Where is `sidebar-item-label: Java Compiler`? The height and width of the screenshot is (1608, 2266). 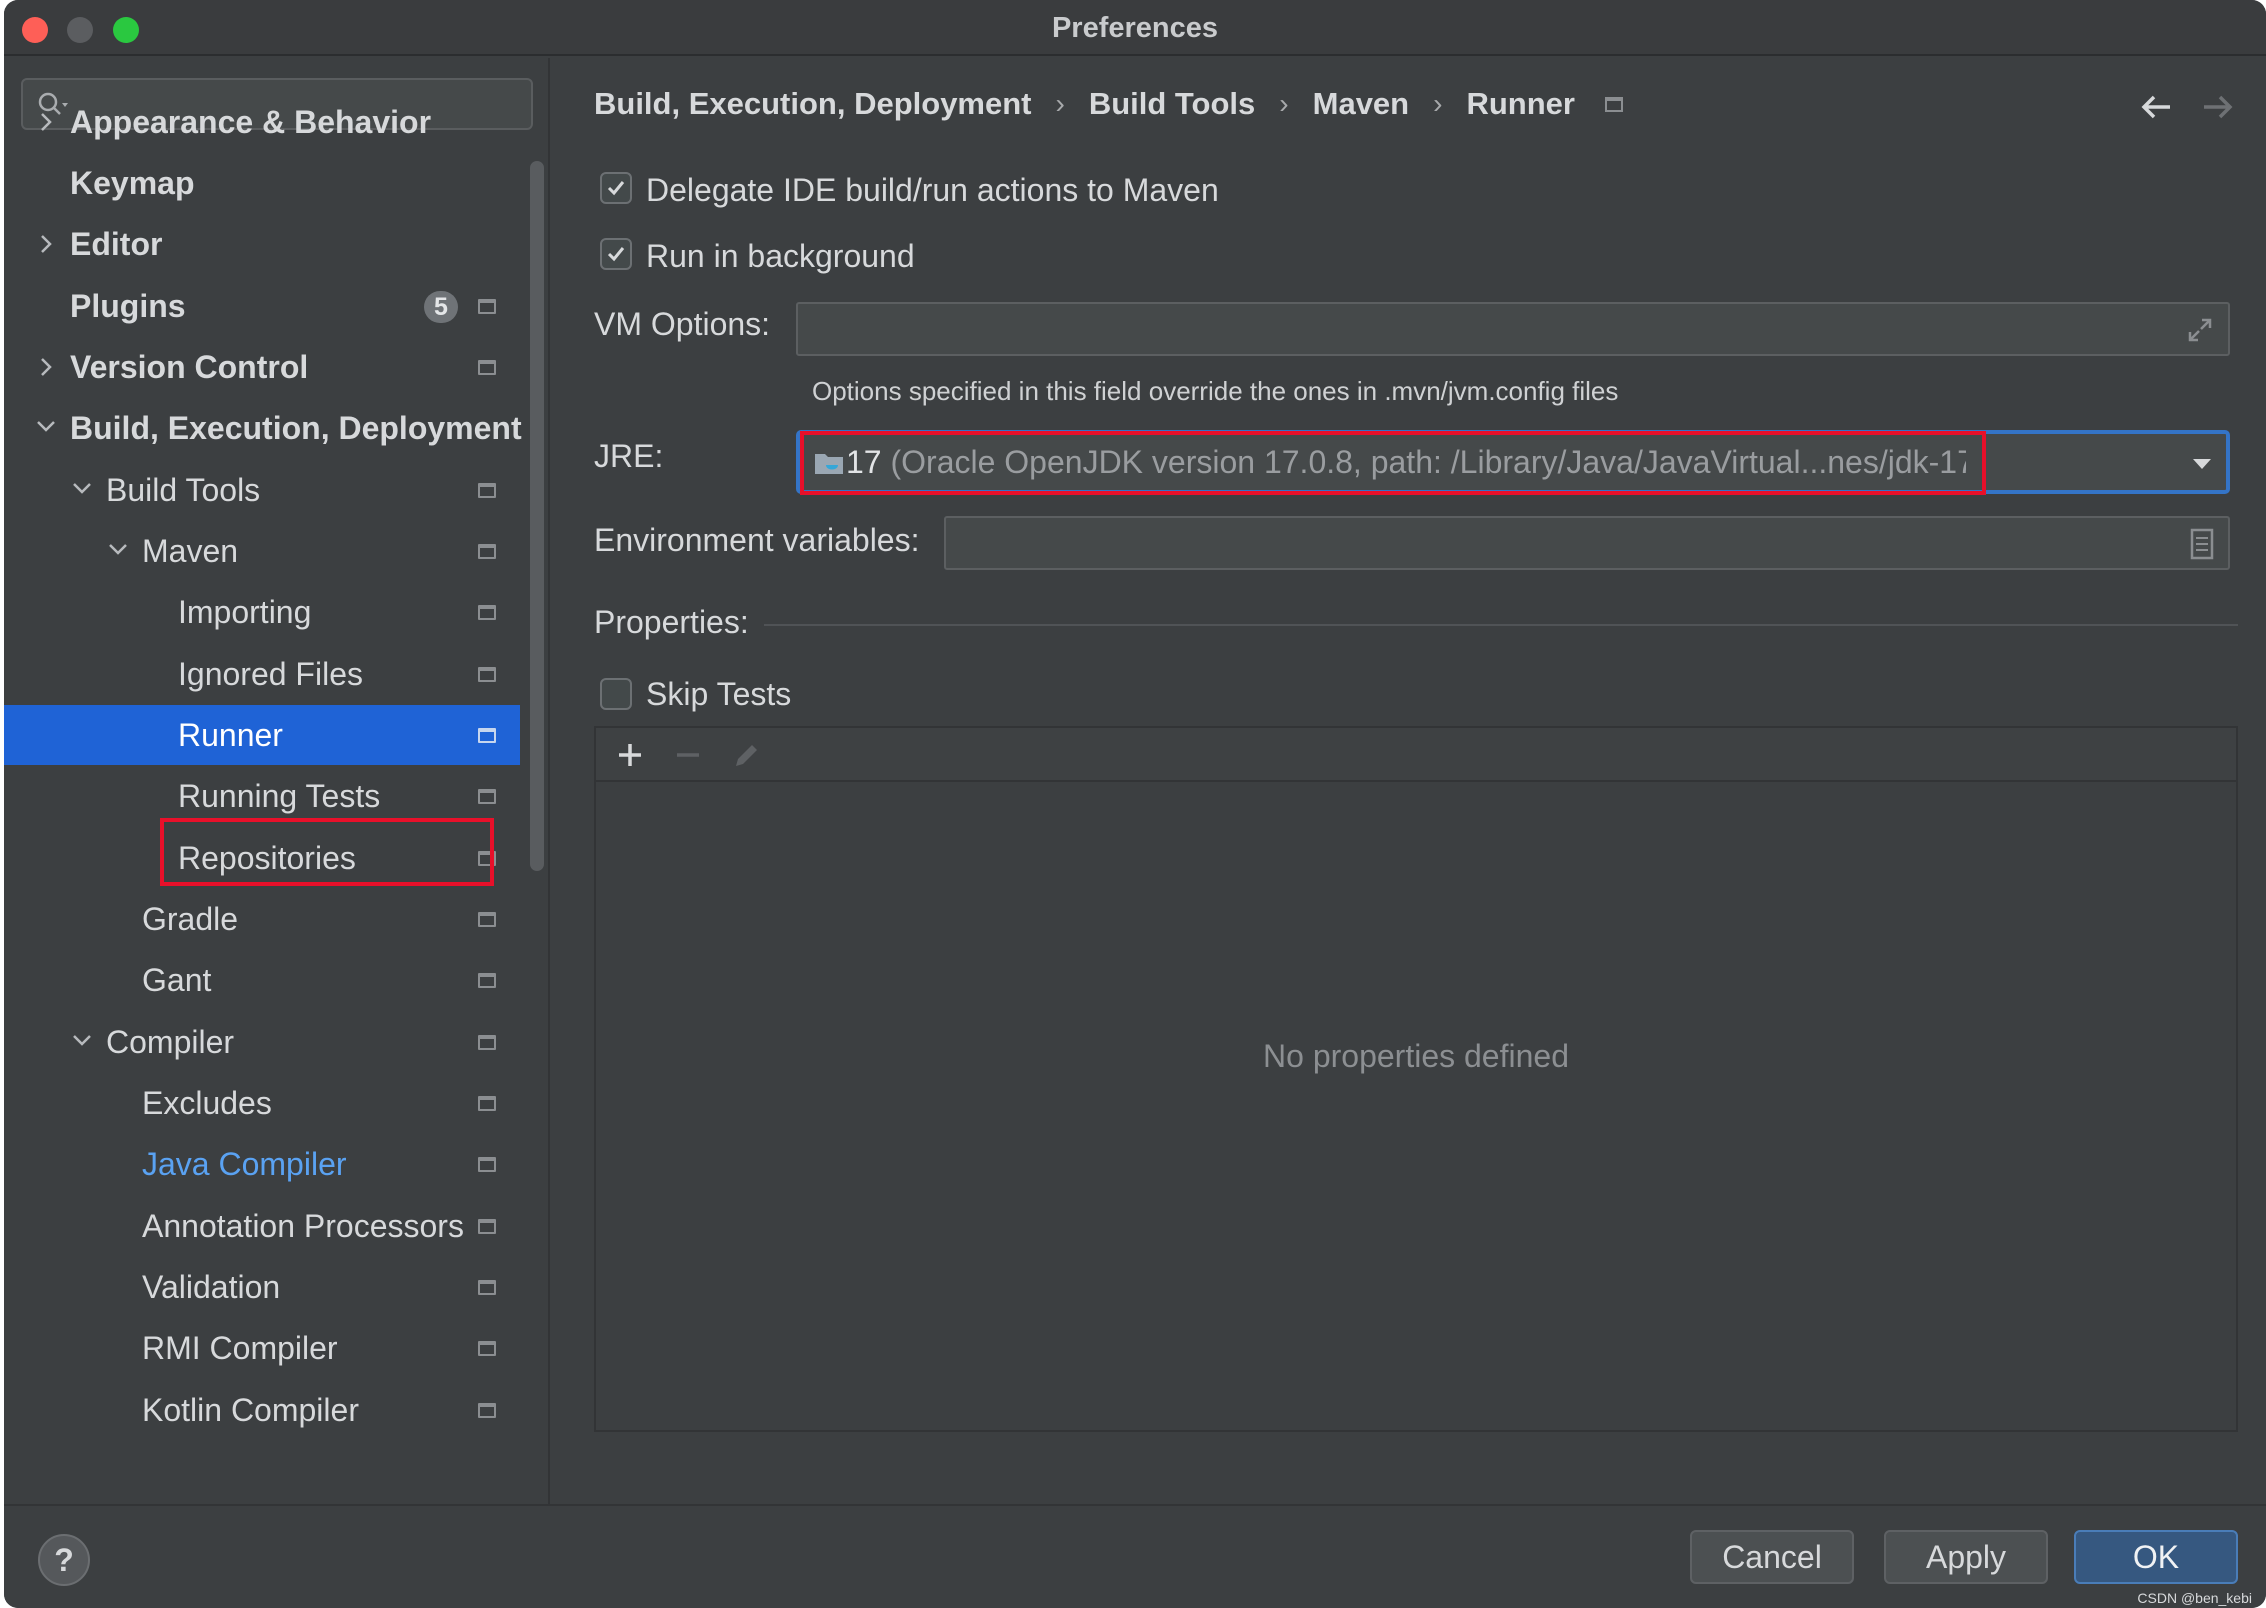 sidebar-item-label: Java Compiler is located at coordinates (244, 1164).